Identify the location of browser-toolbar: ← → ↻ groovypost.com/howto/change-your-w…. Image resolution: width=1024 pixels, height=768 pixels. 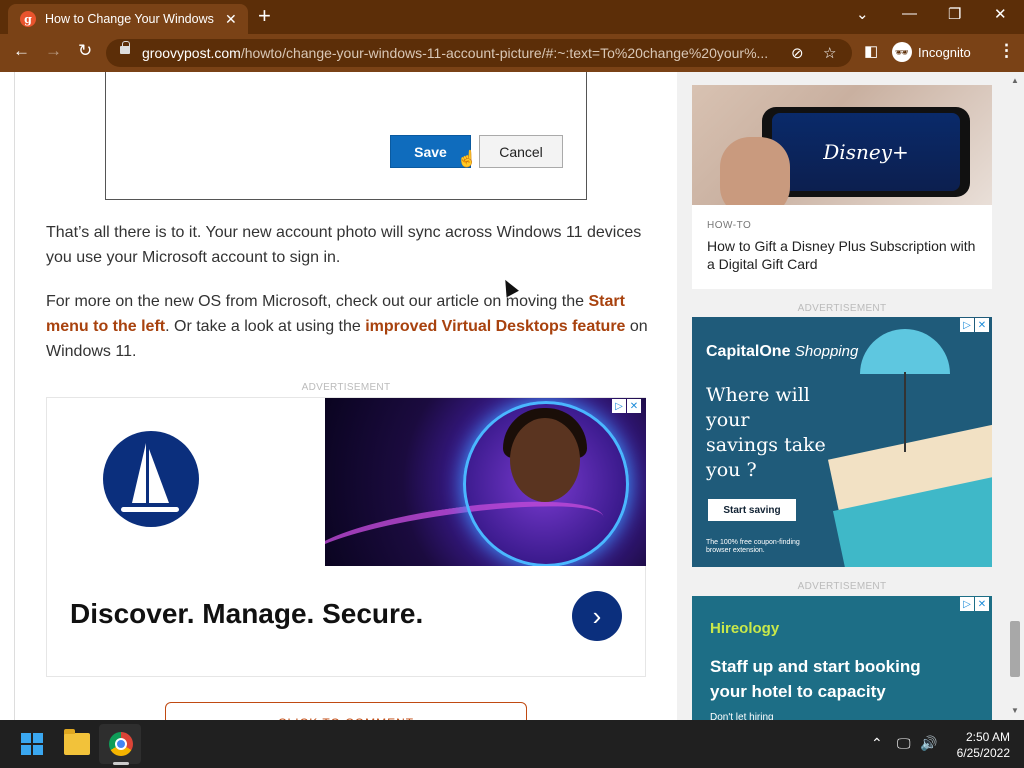
(512, 53).